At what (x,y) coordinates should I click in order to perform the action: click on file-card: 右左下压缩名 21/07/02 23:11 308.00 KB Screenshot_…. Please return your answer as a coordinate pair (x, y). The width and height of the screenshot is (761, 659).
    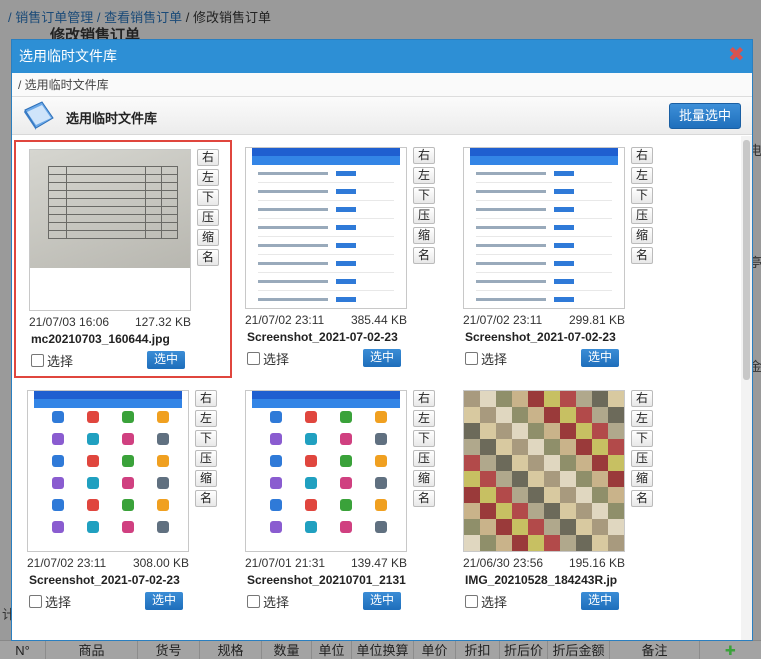
    Looking at the image, I should click on (123, 502).